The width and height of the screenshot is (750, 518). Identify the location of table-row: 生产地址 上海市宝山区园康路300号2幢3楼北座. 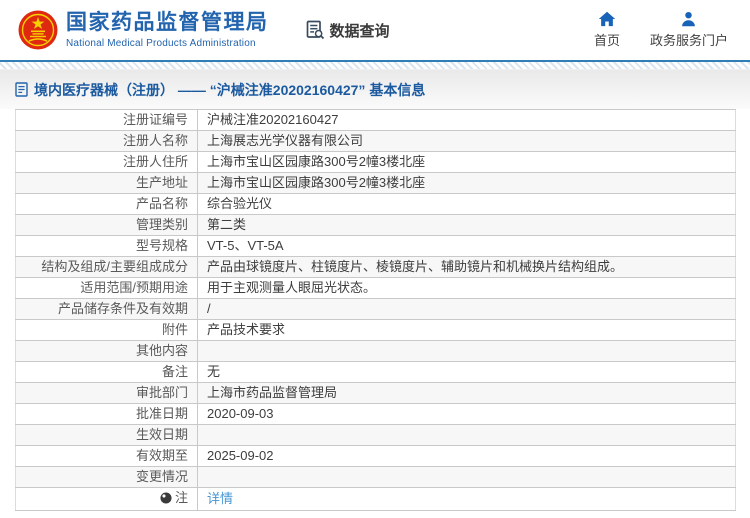
(375, 183).